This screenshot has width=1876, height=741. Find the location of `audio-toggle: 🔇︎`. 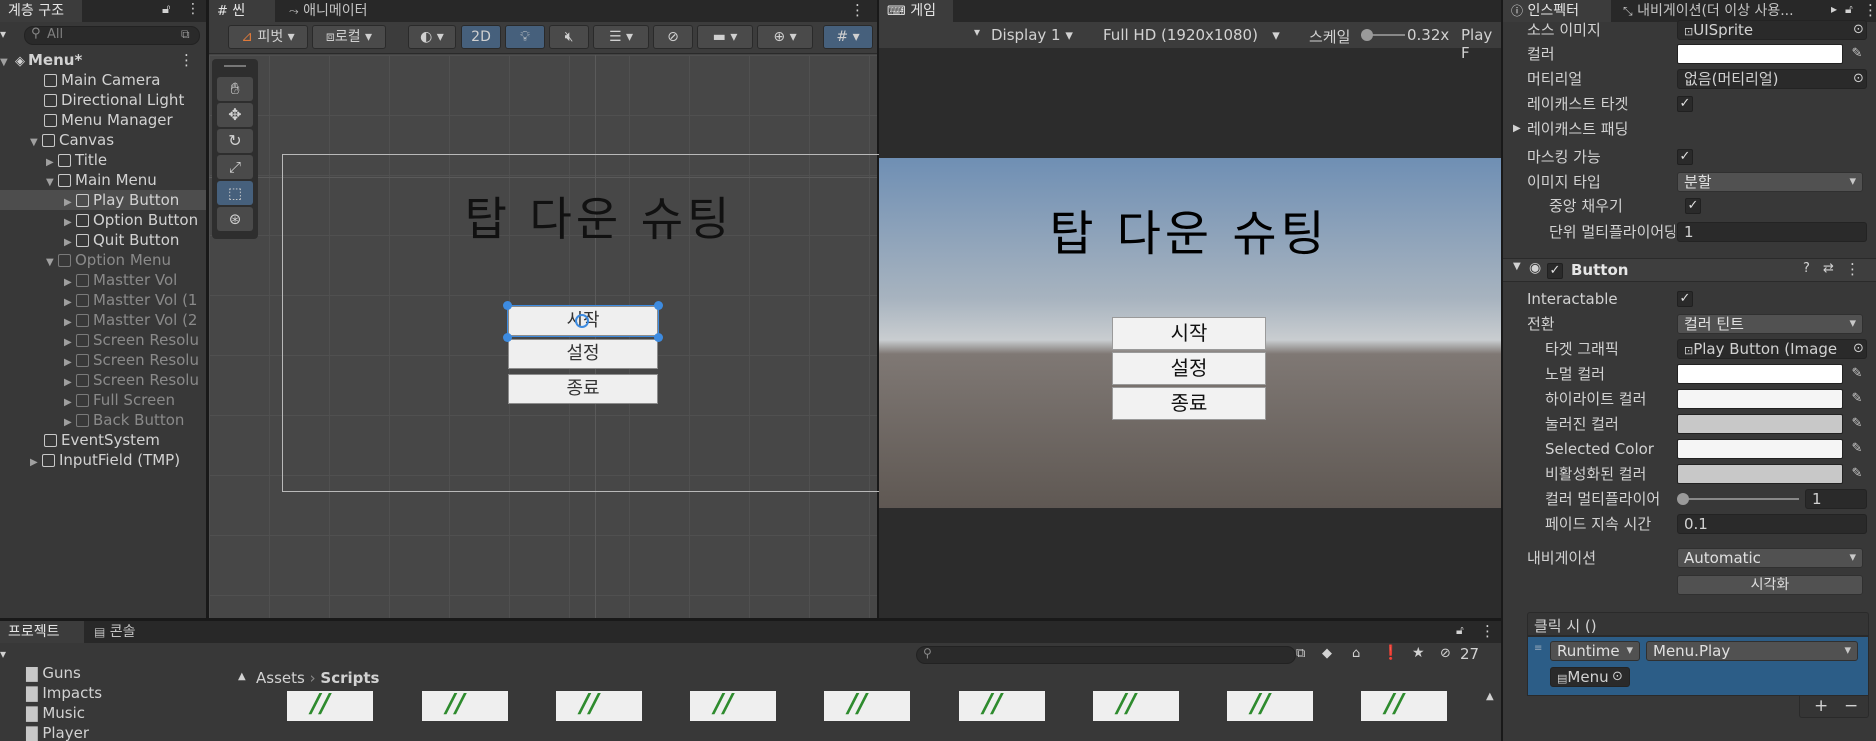

audio-toggle: 🔇︎ is located at coordinates (569, 37).